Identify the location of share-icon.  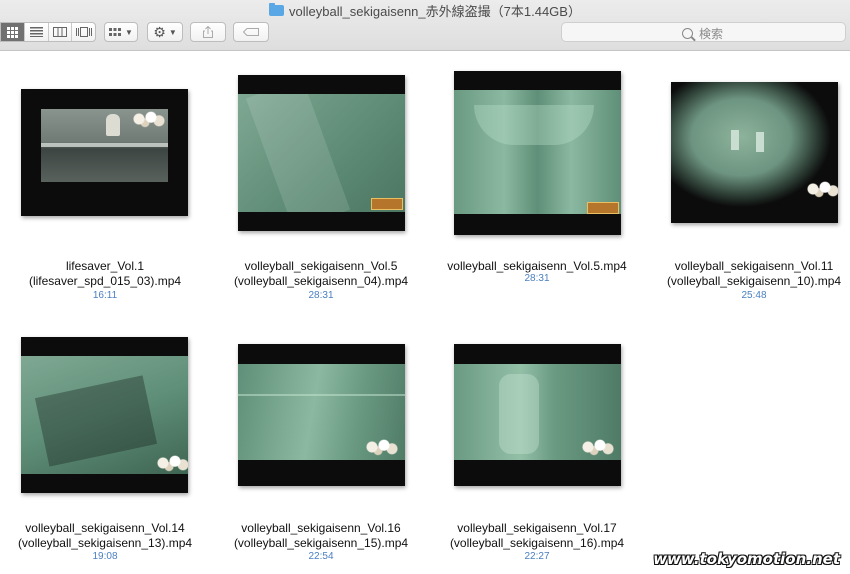
(208, 32).